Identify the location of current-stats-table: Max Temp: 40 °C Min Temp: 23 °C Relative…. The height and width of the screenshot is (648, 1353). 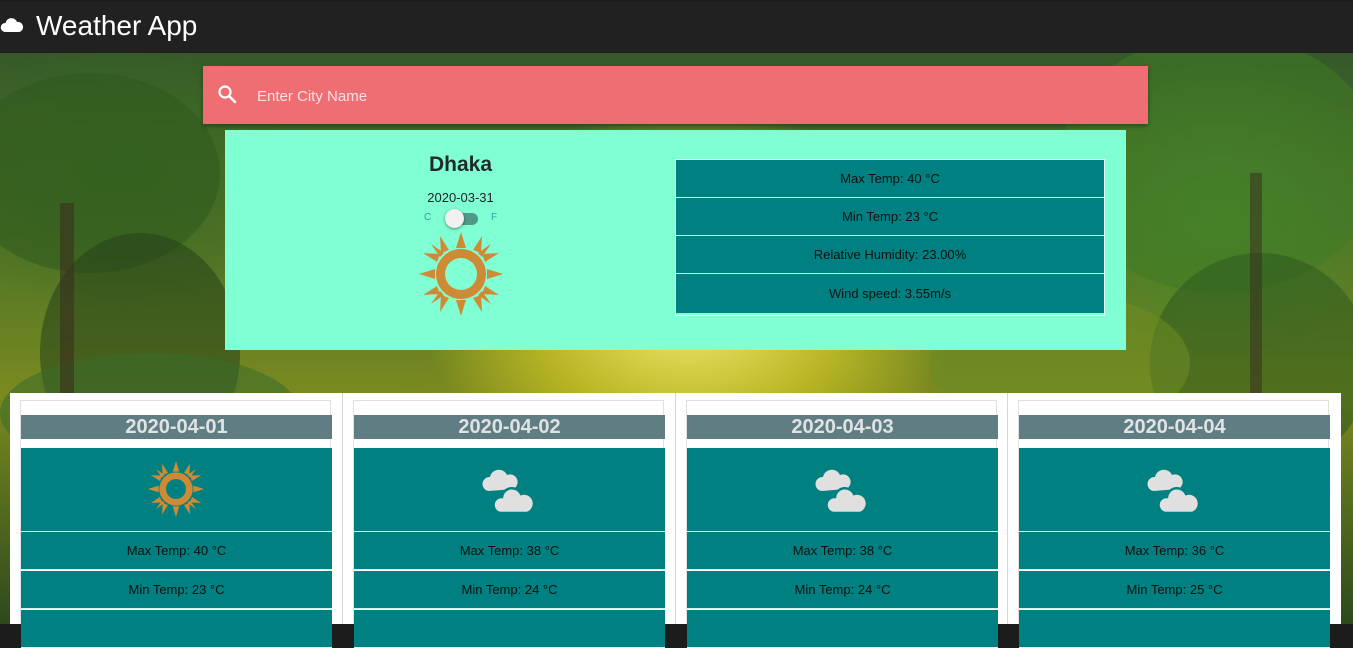
(890, 237).